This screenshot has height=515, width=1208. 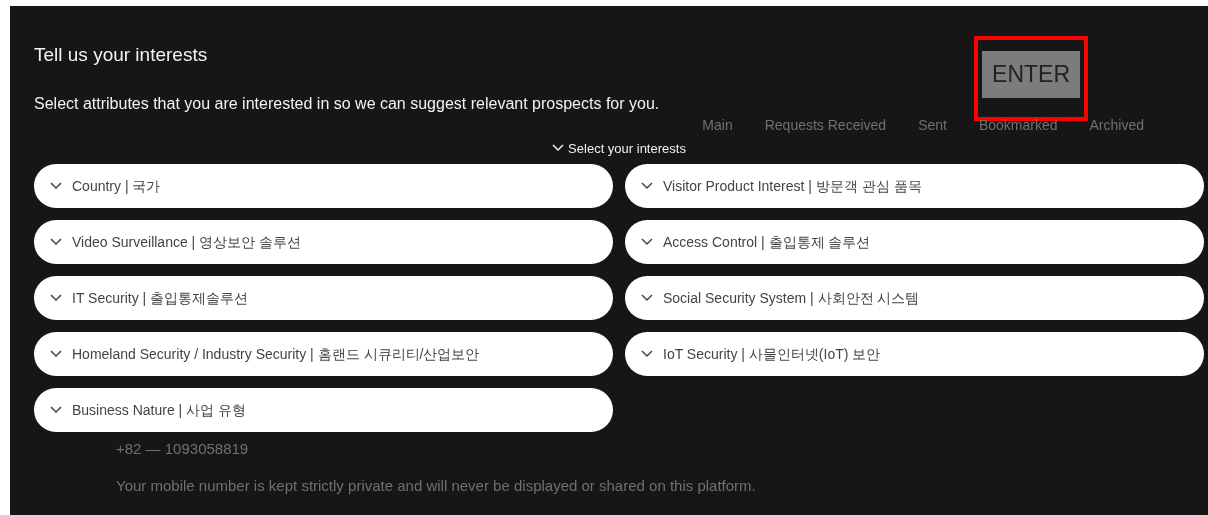 What do you see at coordinates (323, 354) in the screenshot?
I see `interest-dropdown: Homeland Security / Industry Security | 홈랜드 시큐리티/산업보안` at bounding box center [323, 354].